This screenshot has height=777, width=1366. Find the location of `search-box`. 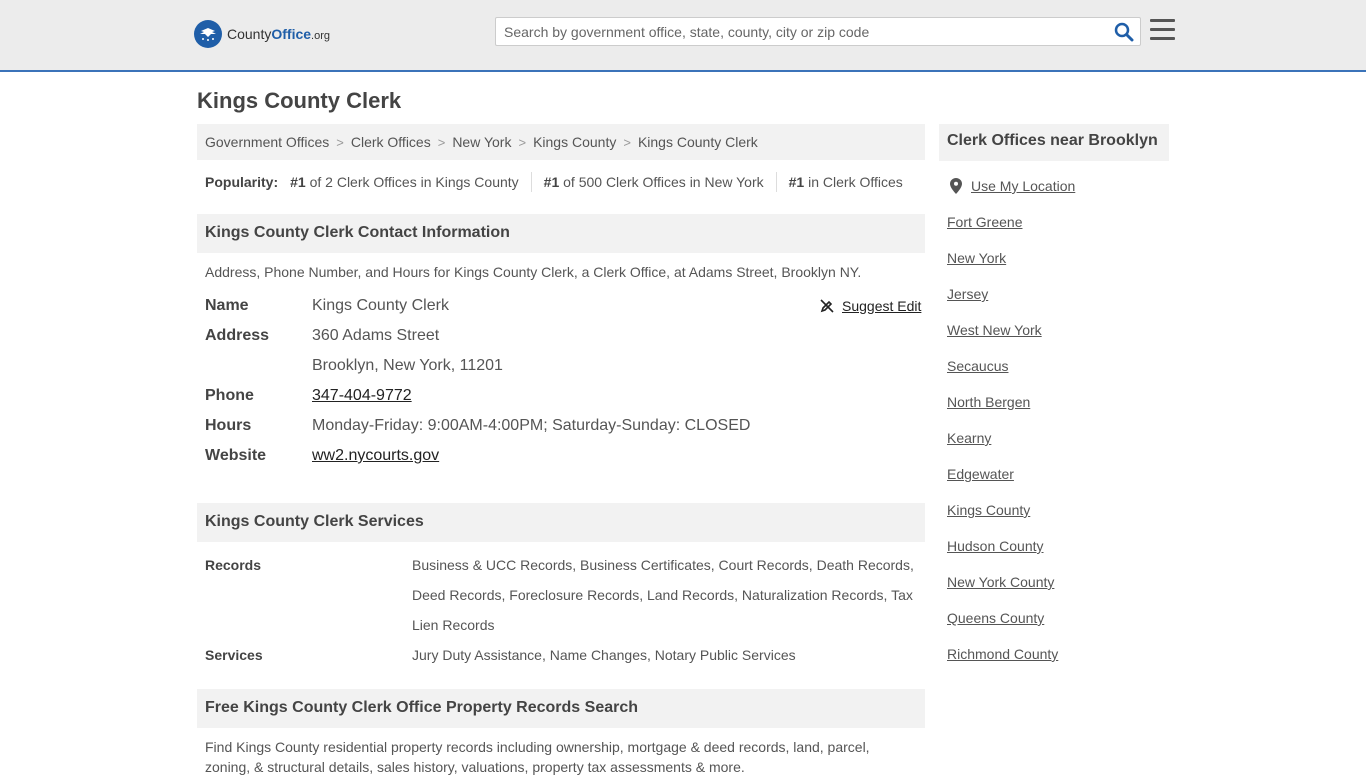

search-box is located at coordinates (818, 31).